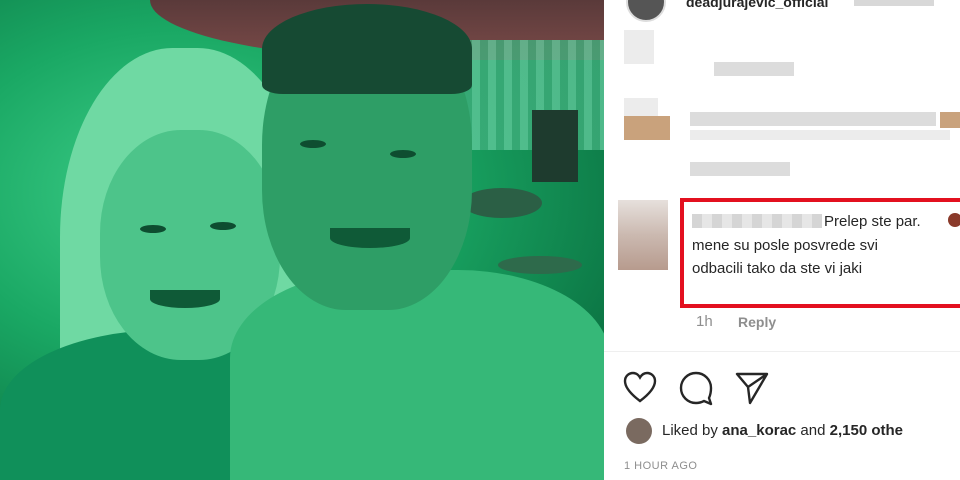  I want to click on woman-eye-left, so click(153, 229).